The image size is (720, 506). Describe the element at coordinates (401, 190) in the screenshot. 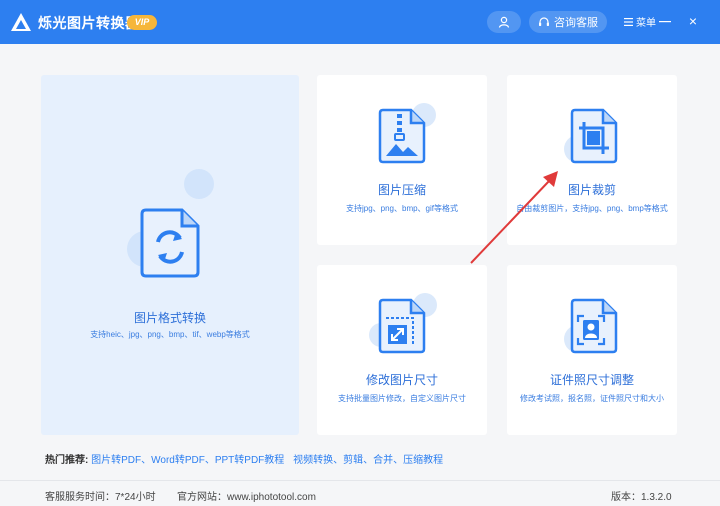

I see `compress-title: 图片压缩` at that location.